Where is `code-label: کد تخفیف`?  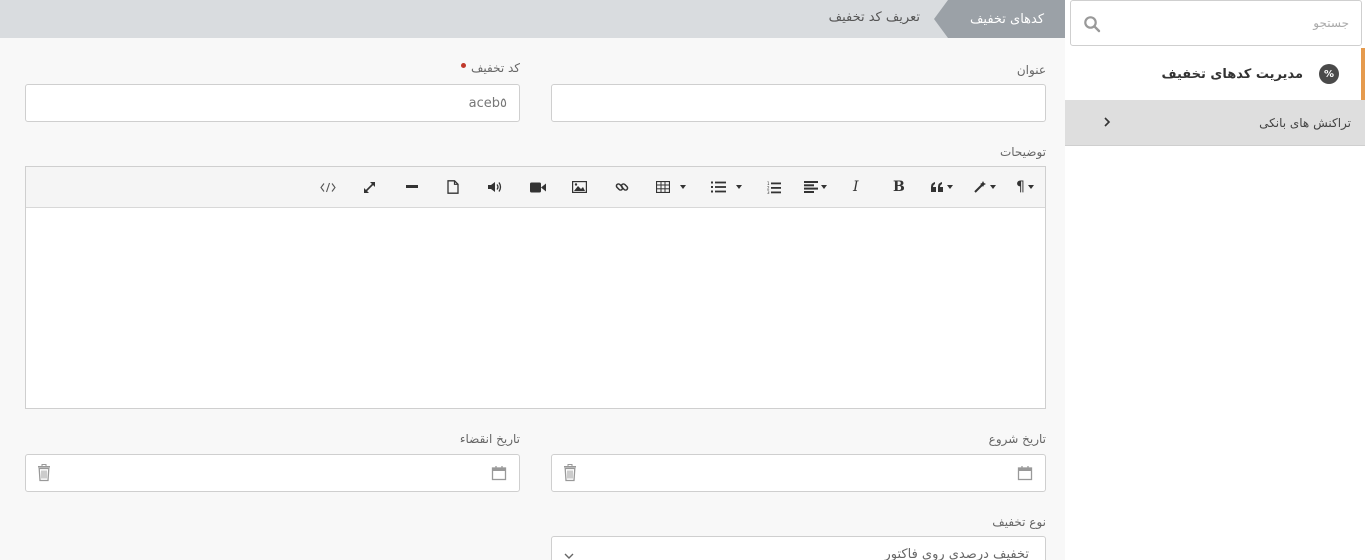
code-label: کد تخفیف is located at coordinates (490, 68).